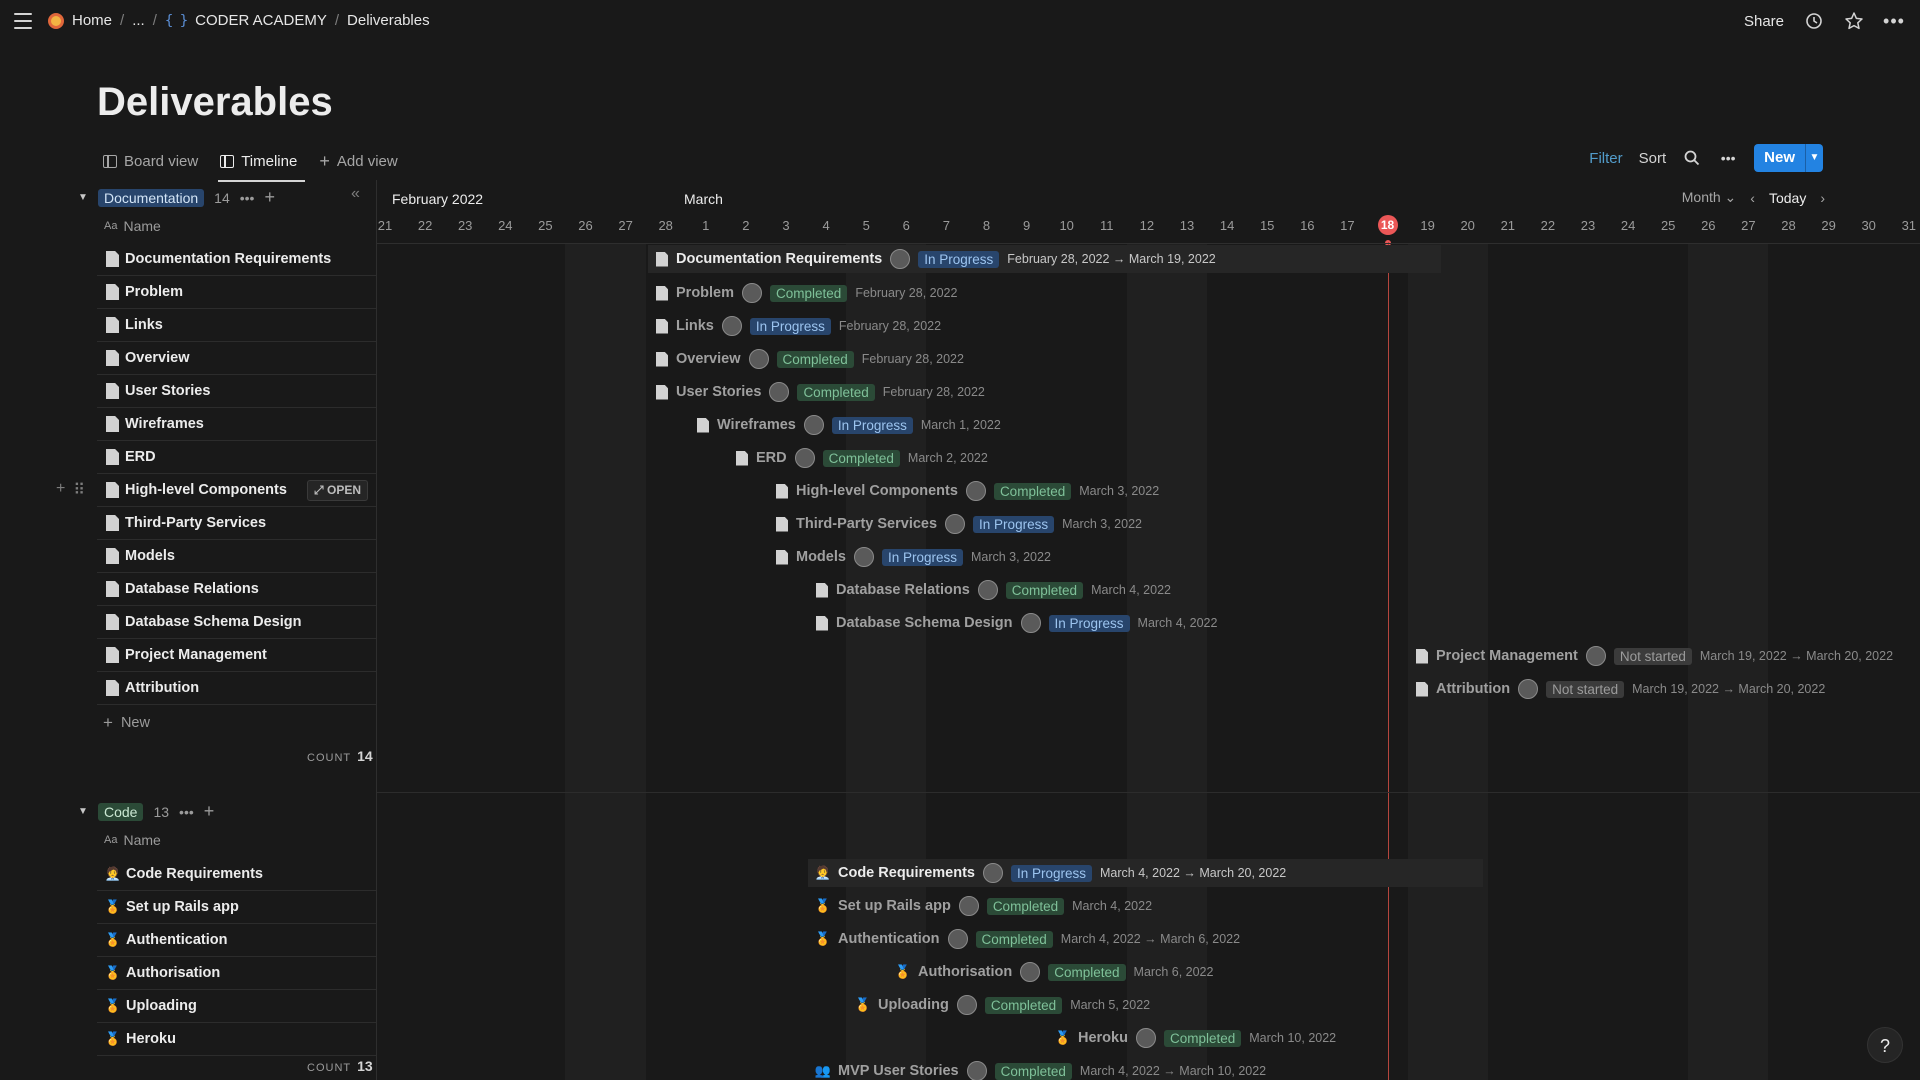 The height and width of the screenshot is (1080, 1920). What do you see at coordinates (1653, 158) in the screenshot?
I see `sort-button: Sort` at bounding box center [1653, 158].